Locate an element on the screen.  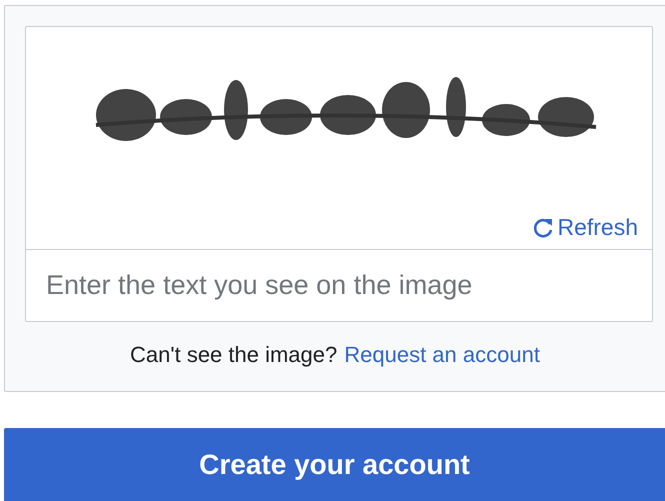
captcha-input: Enter the text you see on the image is located at coordinates (339, 285).